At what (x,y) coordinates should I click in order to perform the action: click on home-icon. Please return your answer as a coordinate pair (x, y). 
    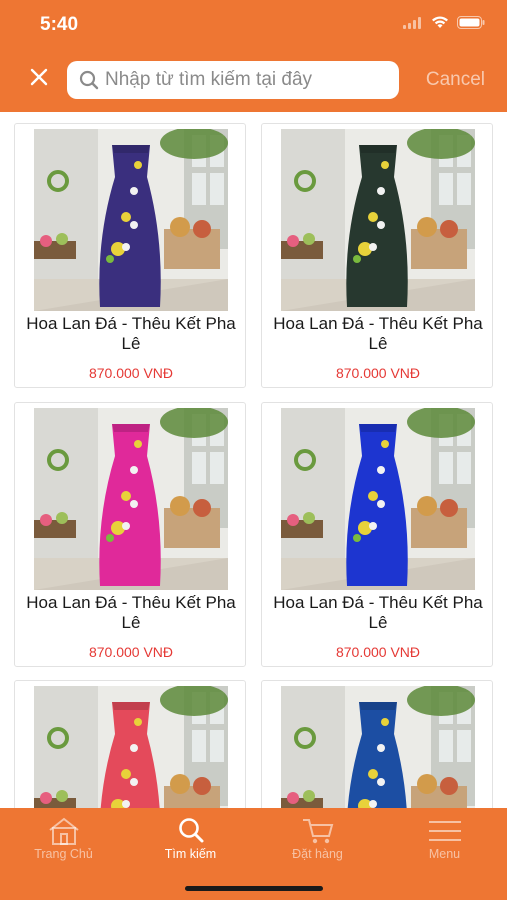
    Looking at the image, I should click on (64, 833).